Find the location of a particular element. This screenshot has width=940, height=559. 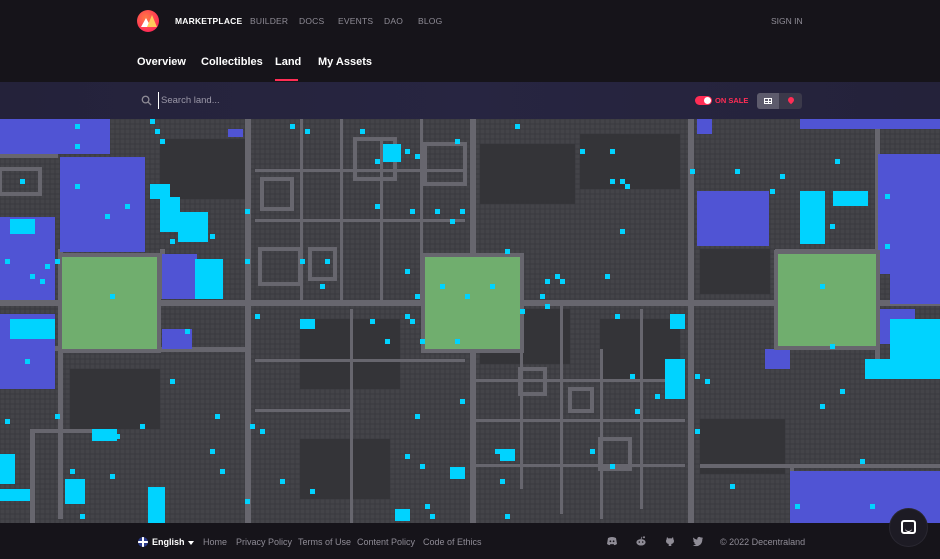

nav-blog: BLOG is located at coordinates (430, 21).